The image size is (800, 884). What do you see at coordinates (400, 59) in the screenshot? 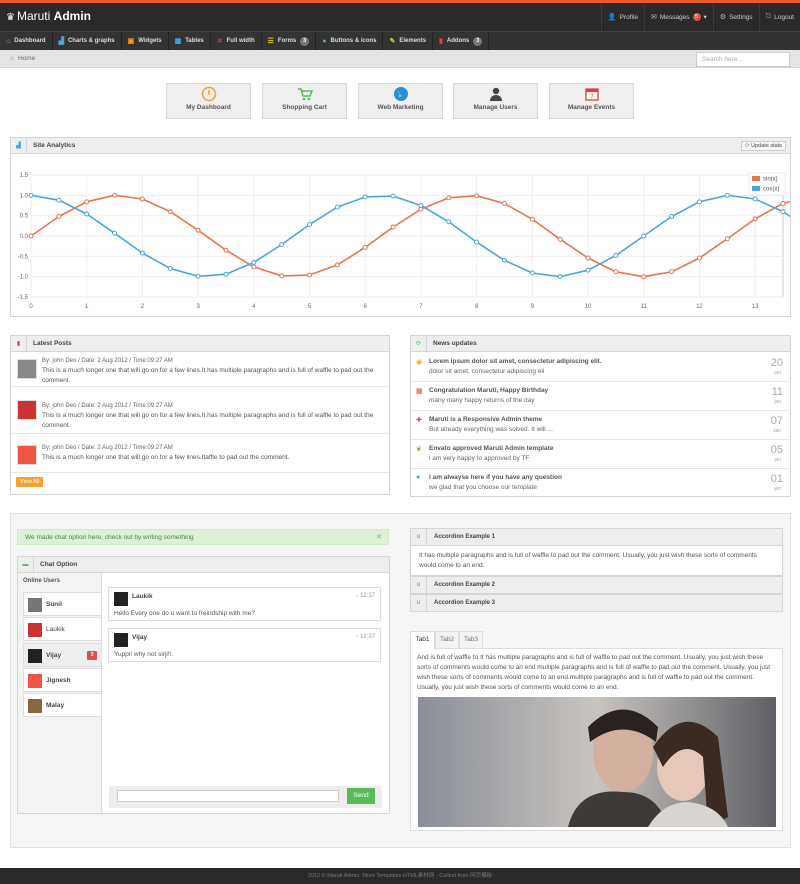
I see `breadcrumb-bar: ⌂ Home` at bounding box center [400, 59].